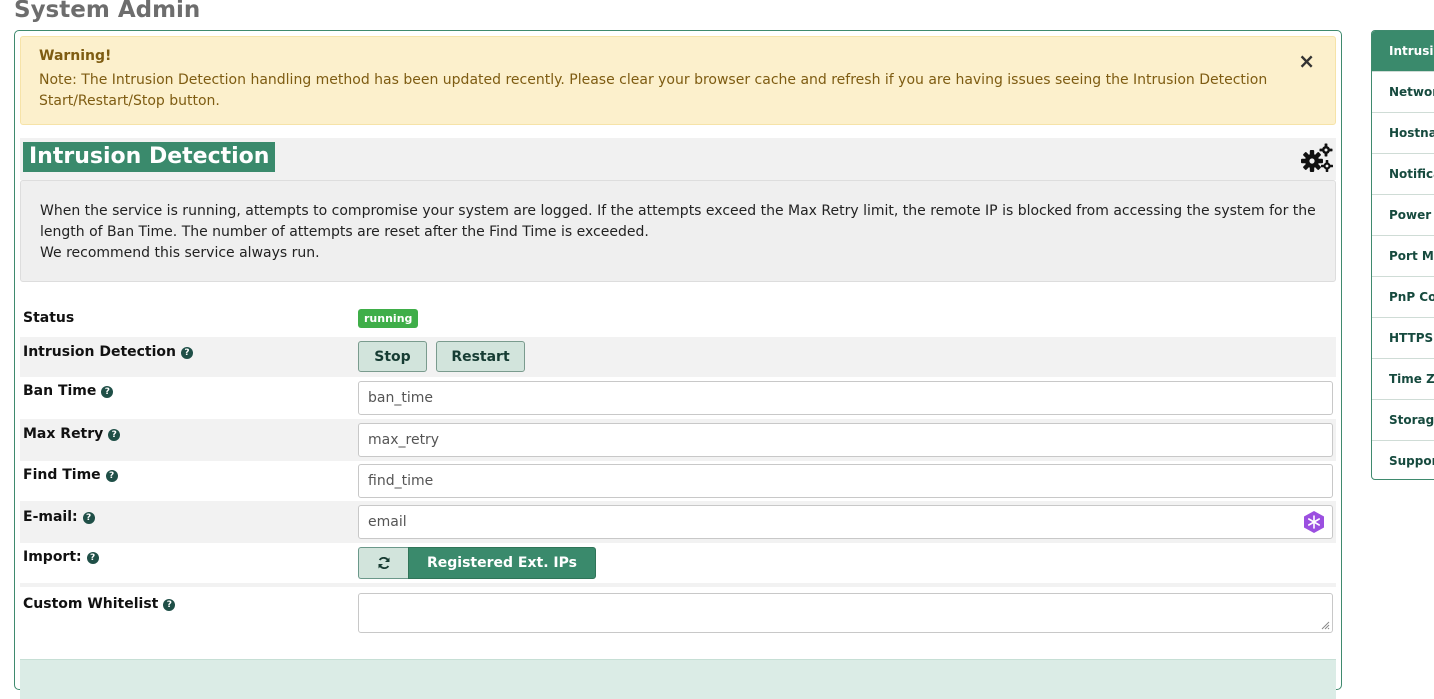 The width and height of the screenshot is (1434, 699). Describe the element at coordinates (678, 679) in the screenshot. I see `footer-bar` at that location.